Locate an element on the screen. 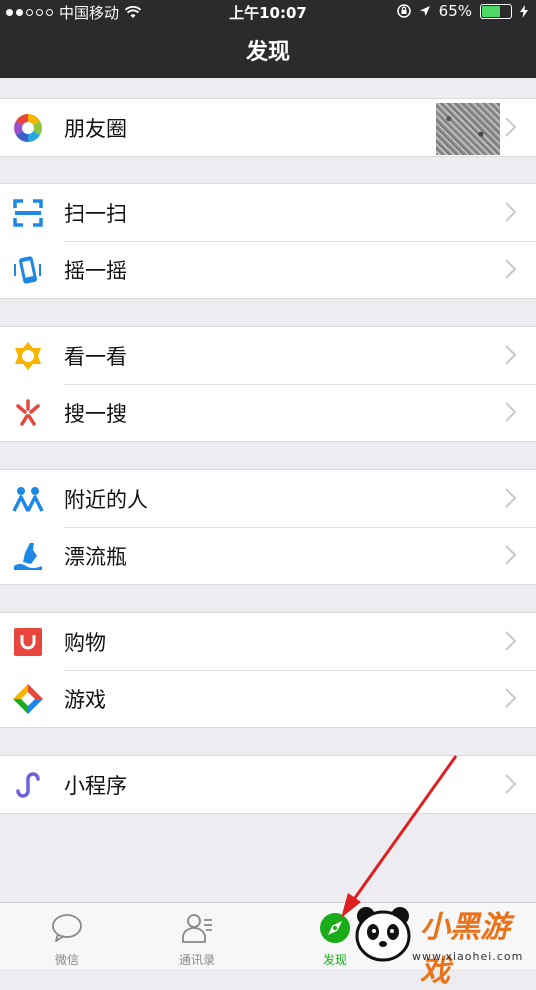 The image size is (536, 990). orientation-lock-icon is located at coordinates (403, 11).